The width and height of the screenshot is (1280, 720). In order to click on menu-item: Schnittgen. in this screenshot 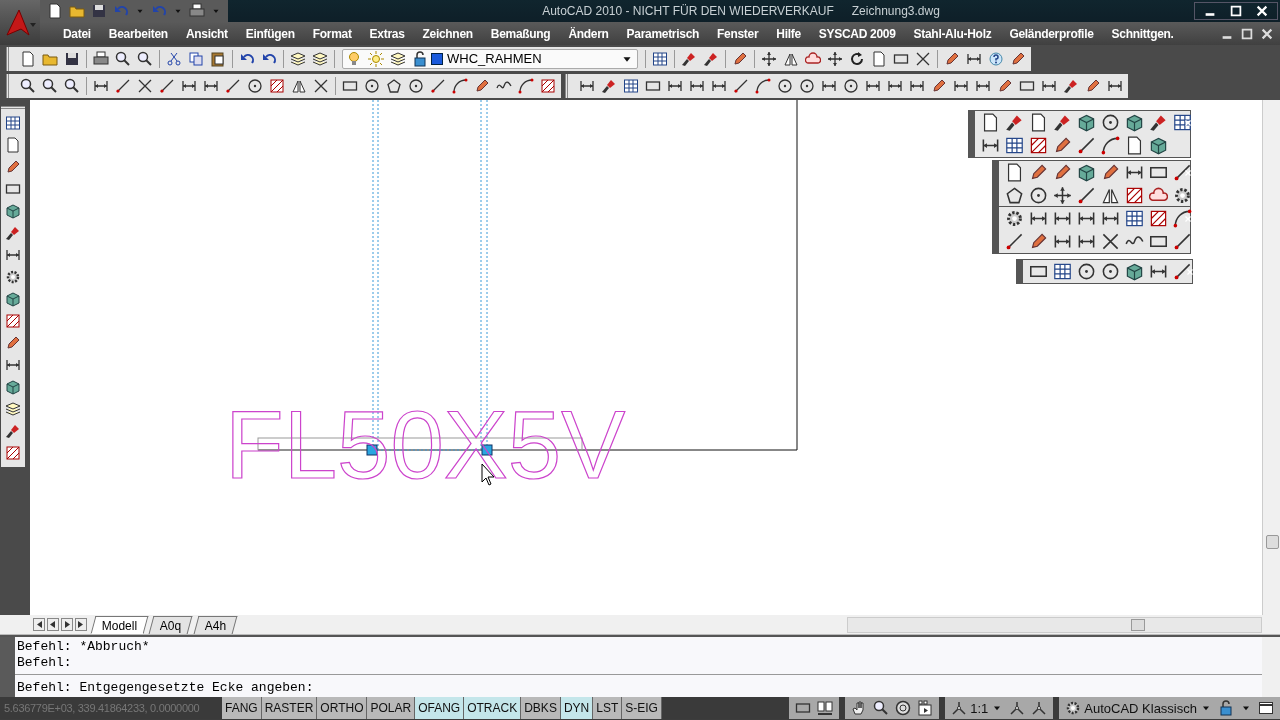, I will do `click(1142, 33)`.